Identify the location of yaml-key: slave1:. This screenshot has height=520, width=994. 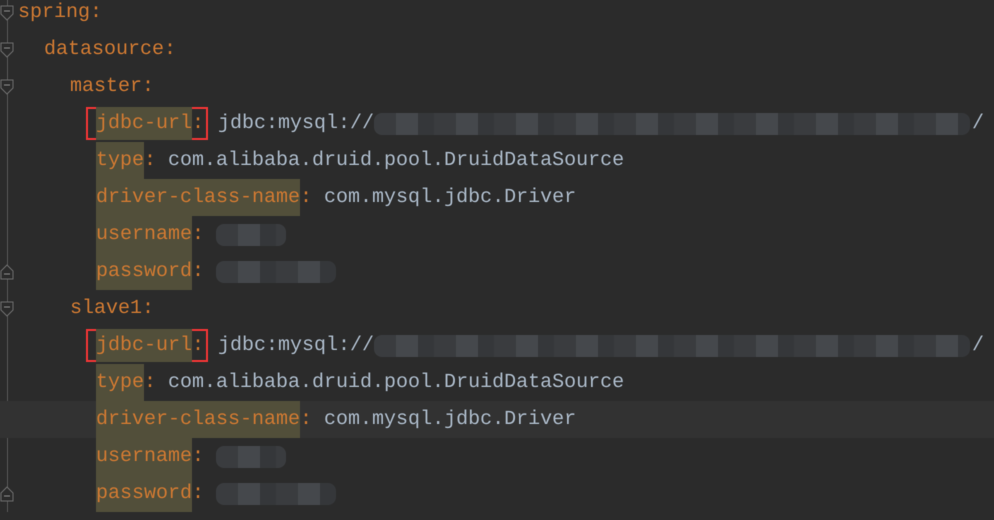
(112, 308).